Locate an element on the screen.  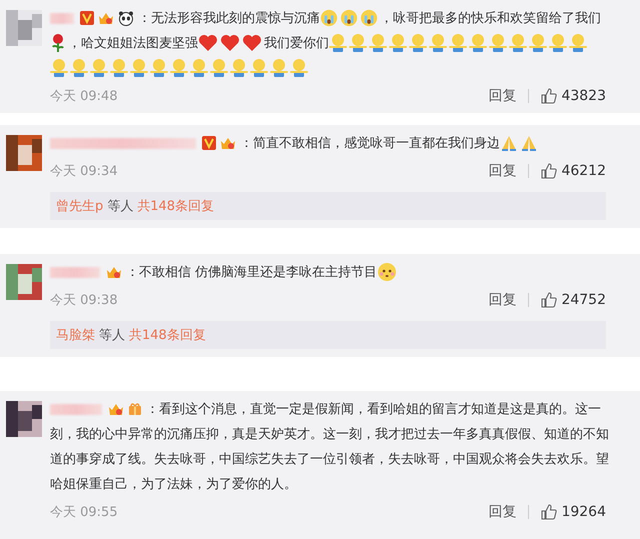
comment-time: 今天 09:55 is located at coordinates (84, 513).